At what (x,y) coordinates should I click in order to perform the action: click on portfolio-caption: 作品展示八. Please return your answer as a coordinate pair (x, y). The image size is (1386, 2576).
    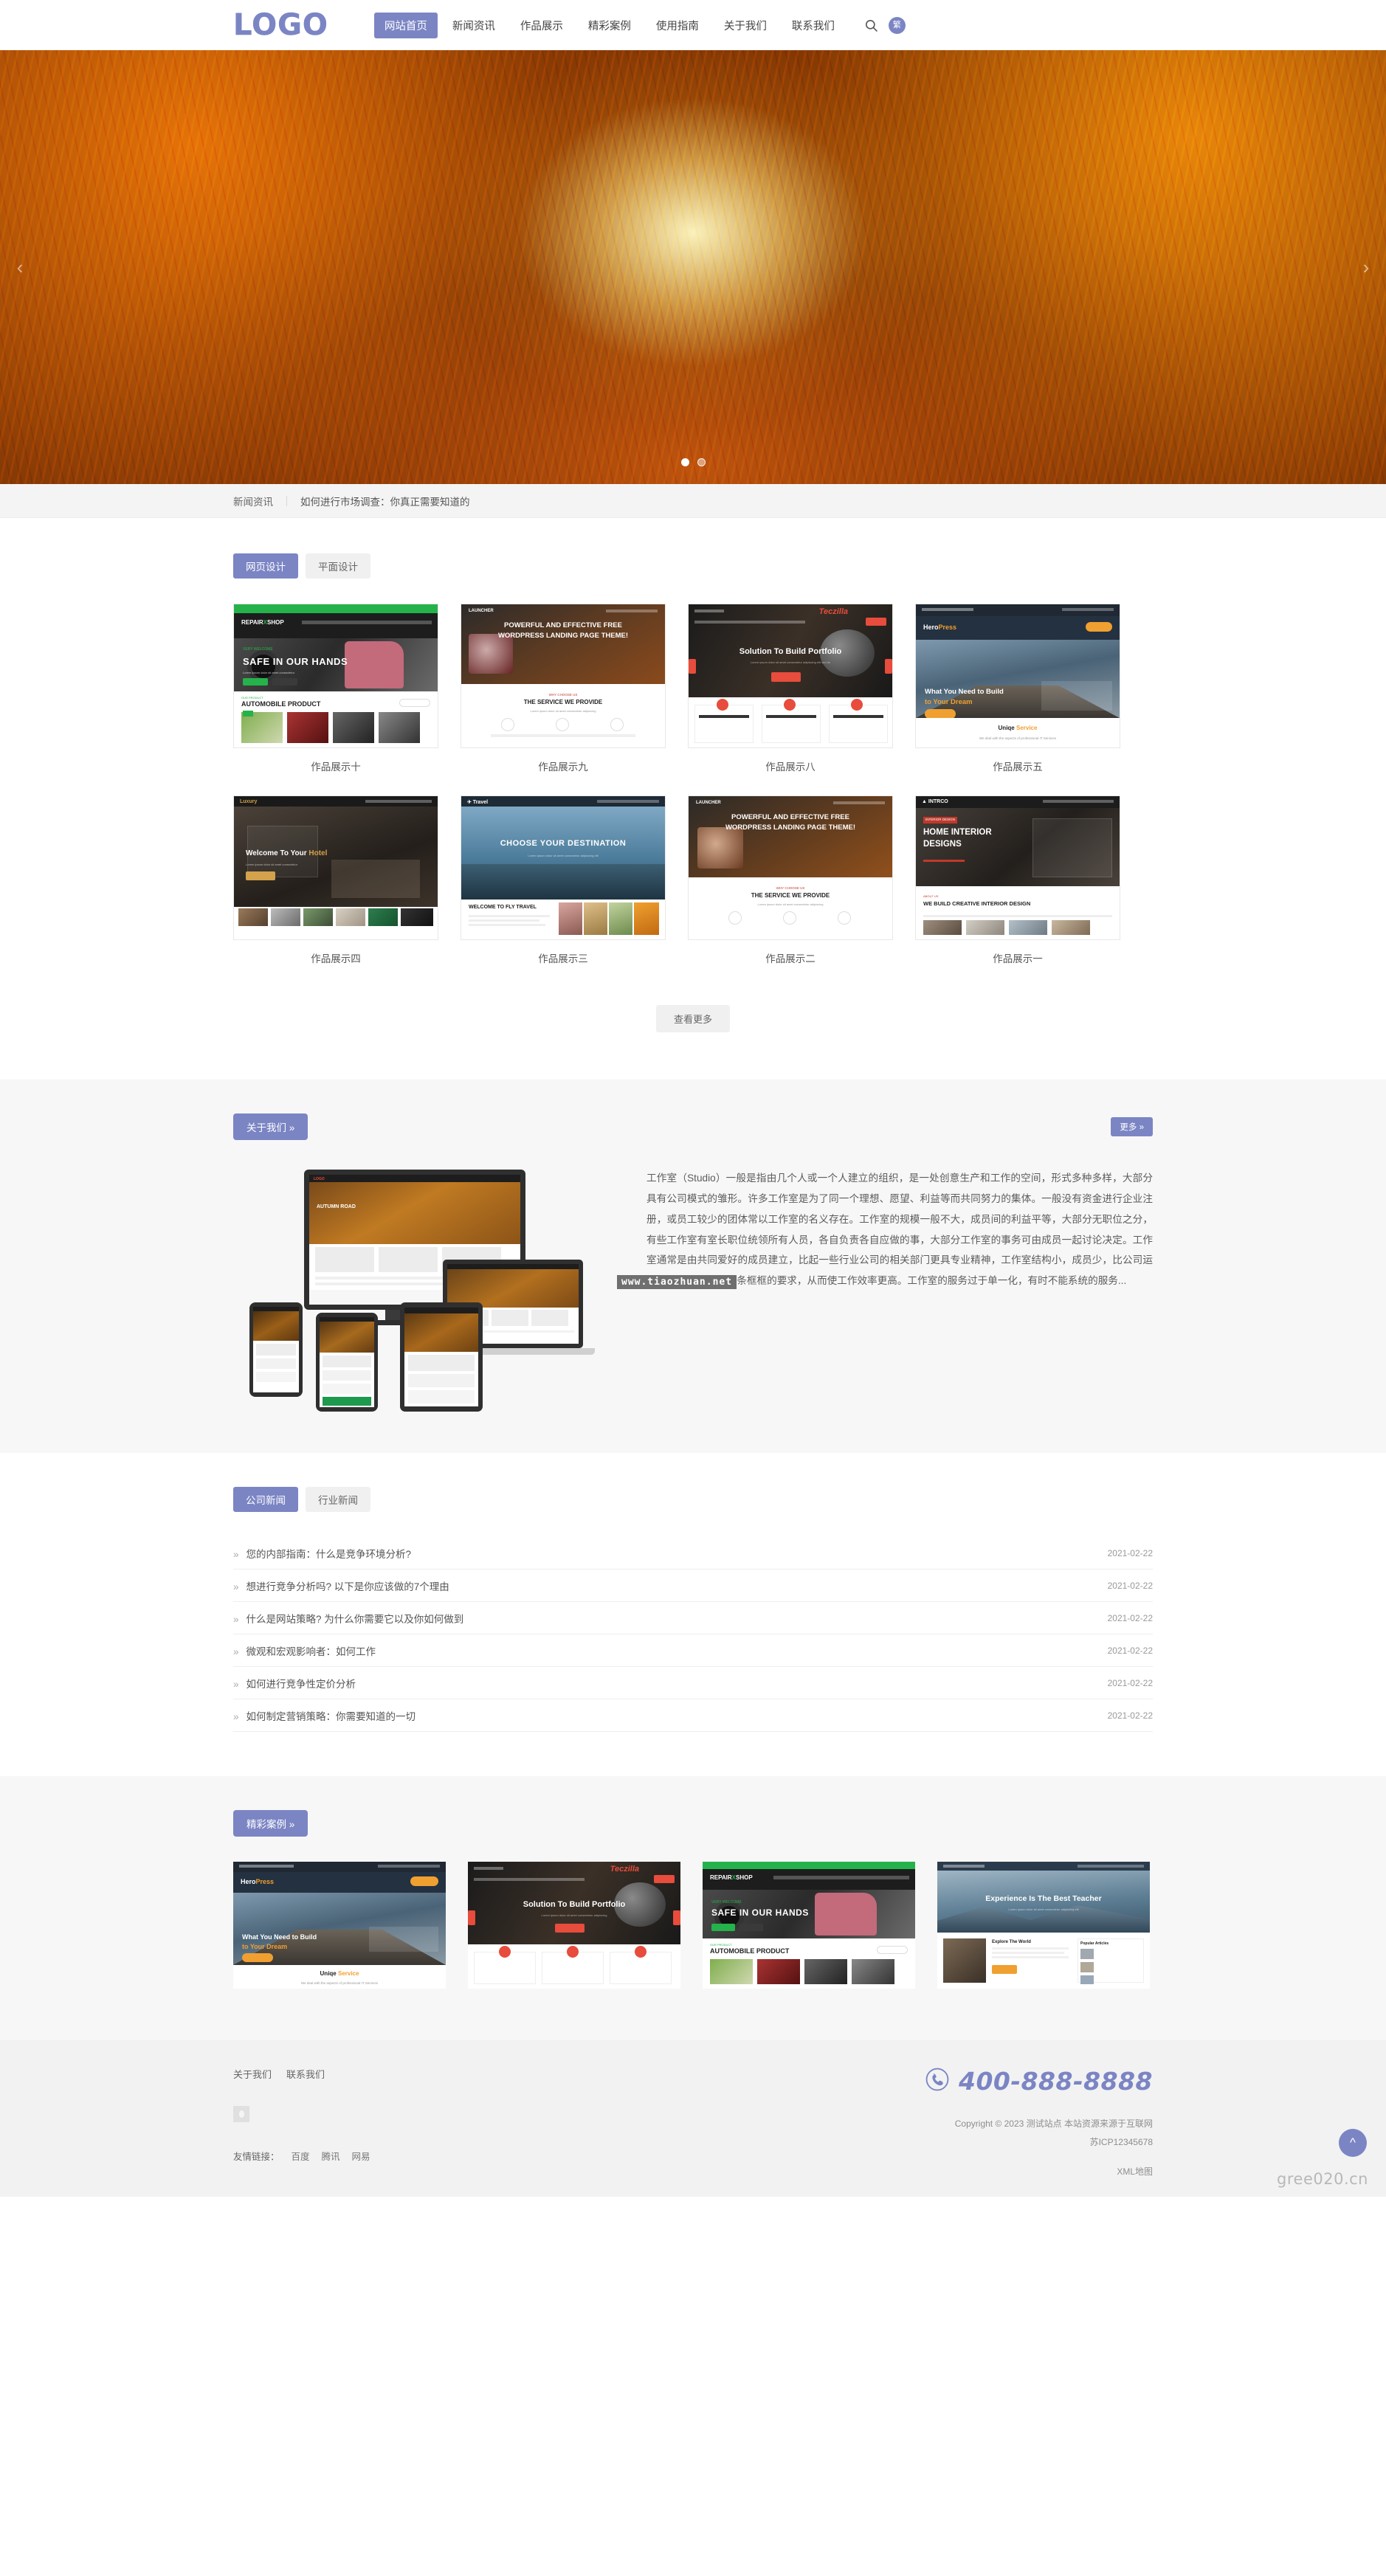
    Looking at the image, I should click on (790, 767).